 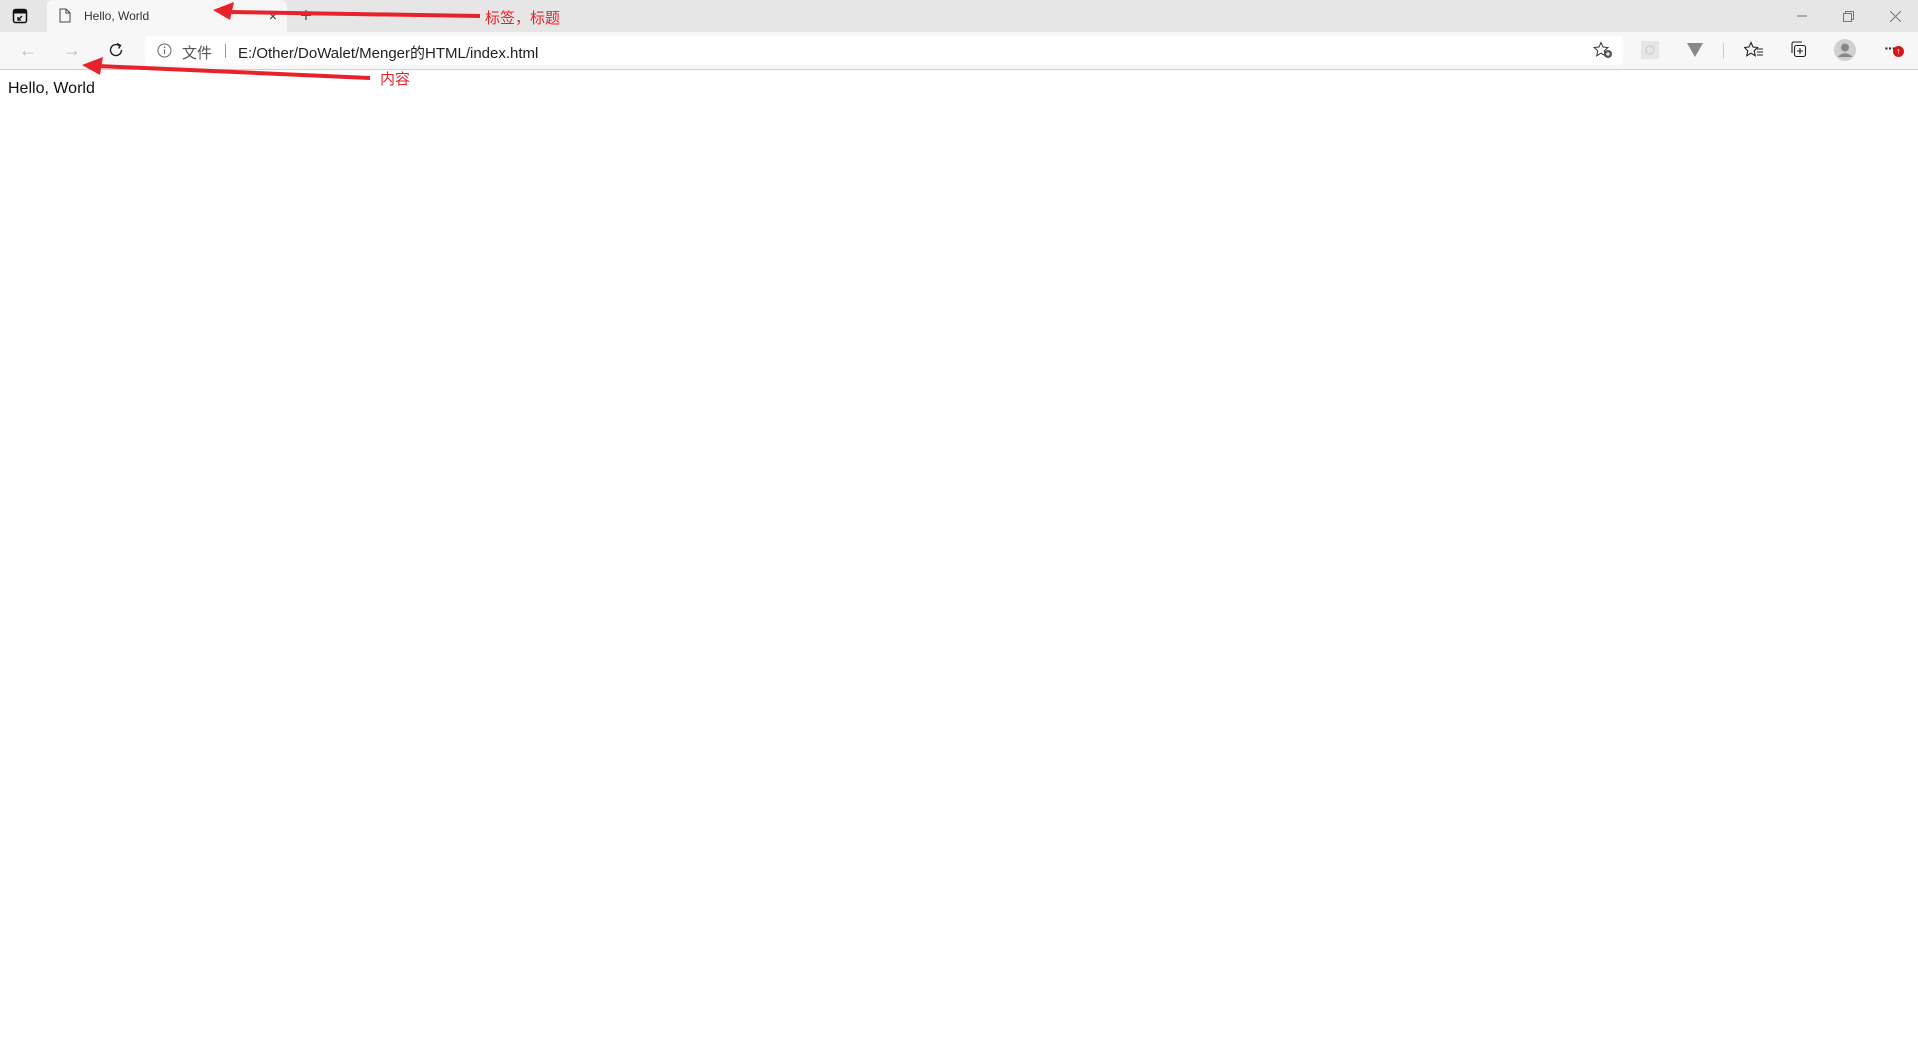 What do you see at coordinates (72, 50) in the screenshot?
I see `forward-button: →` at bounding box center [72, 50].